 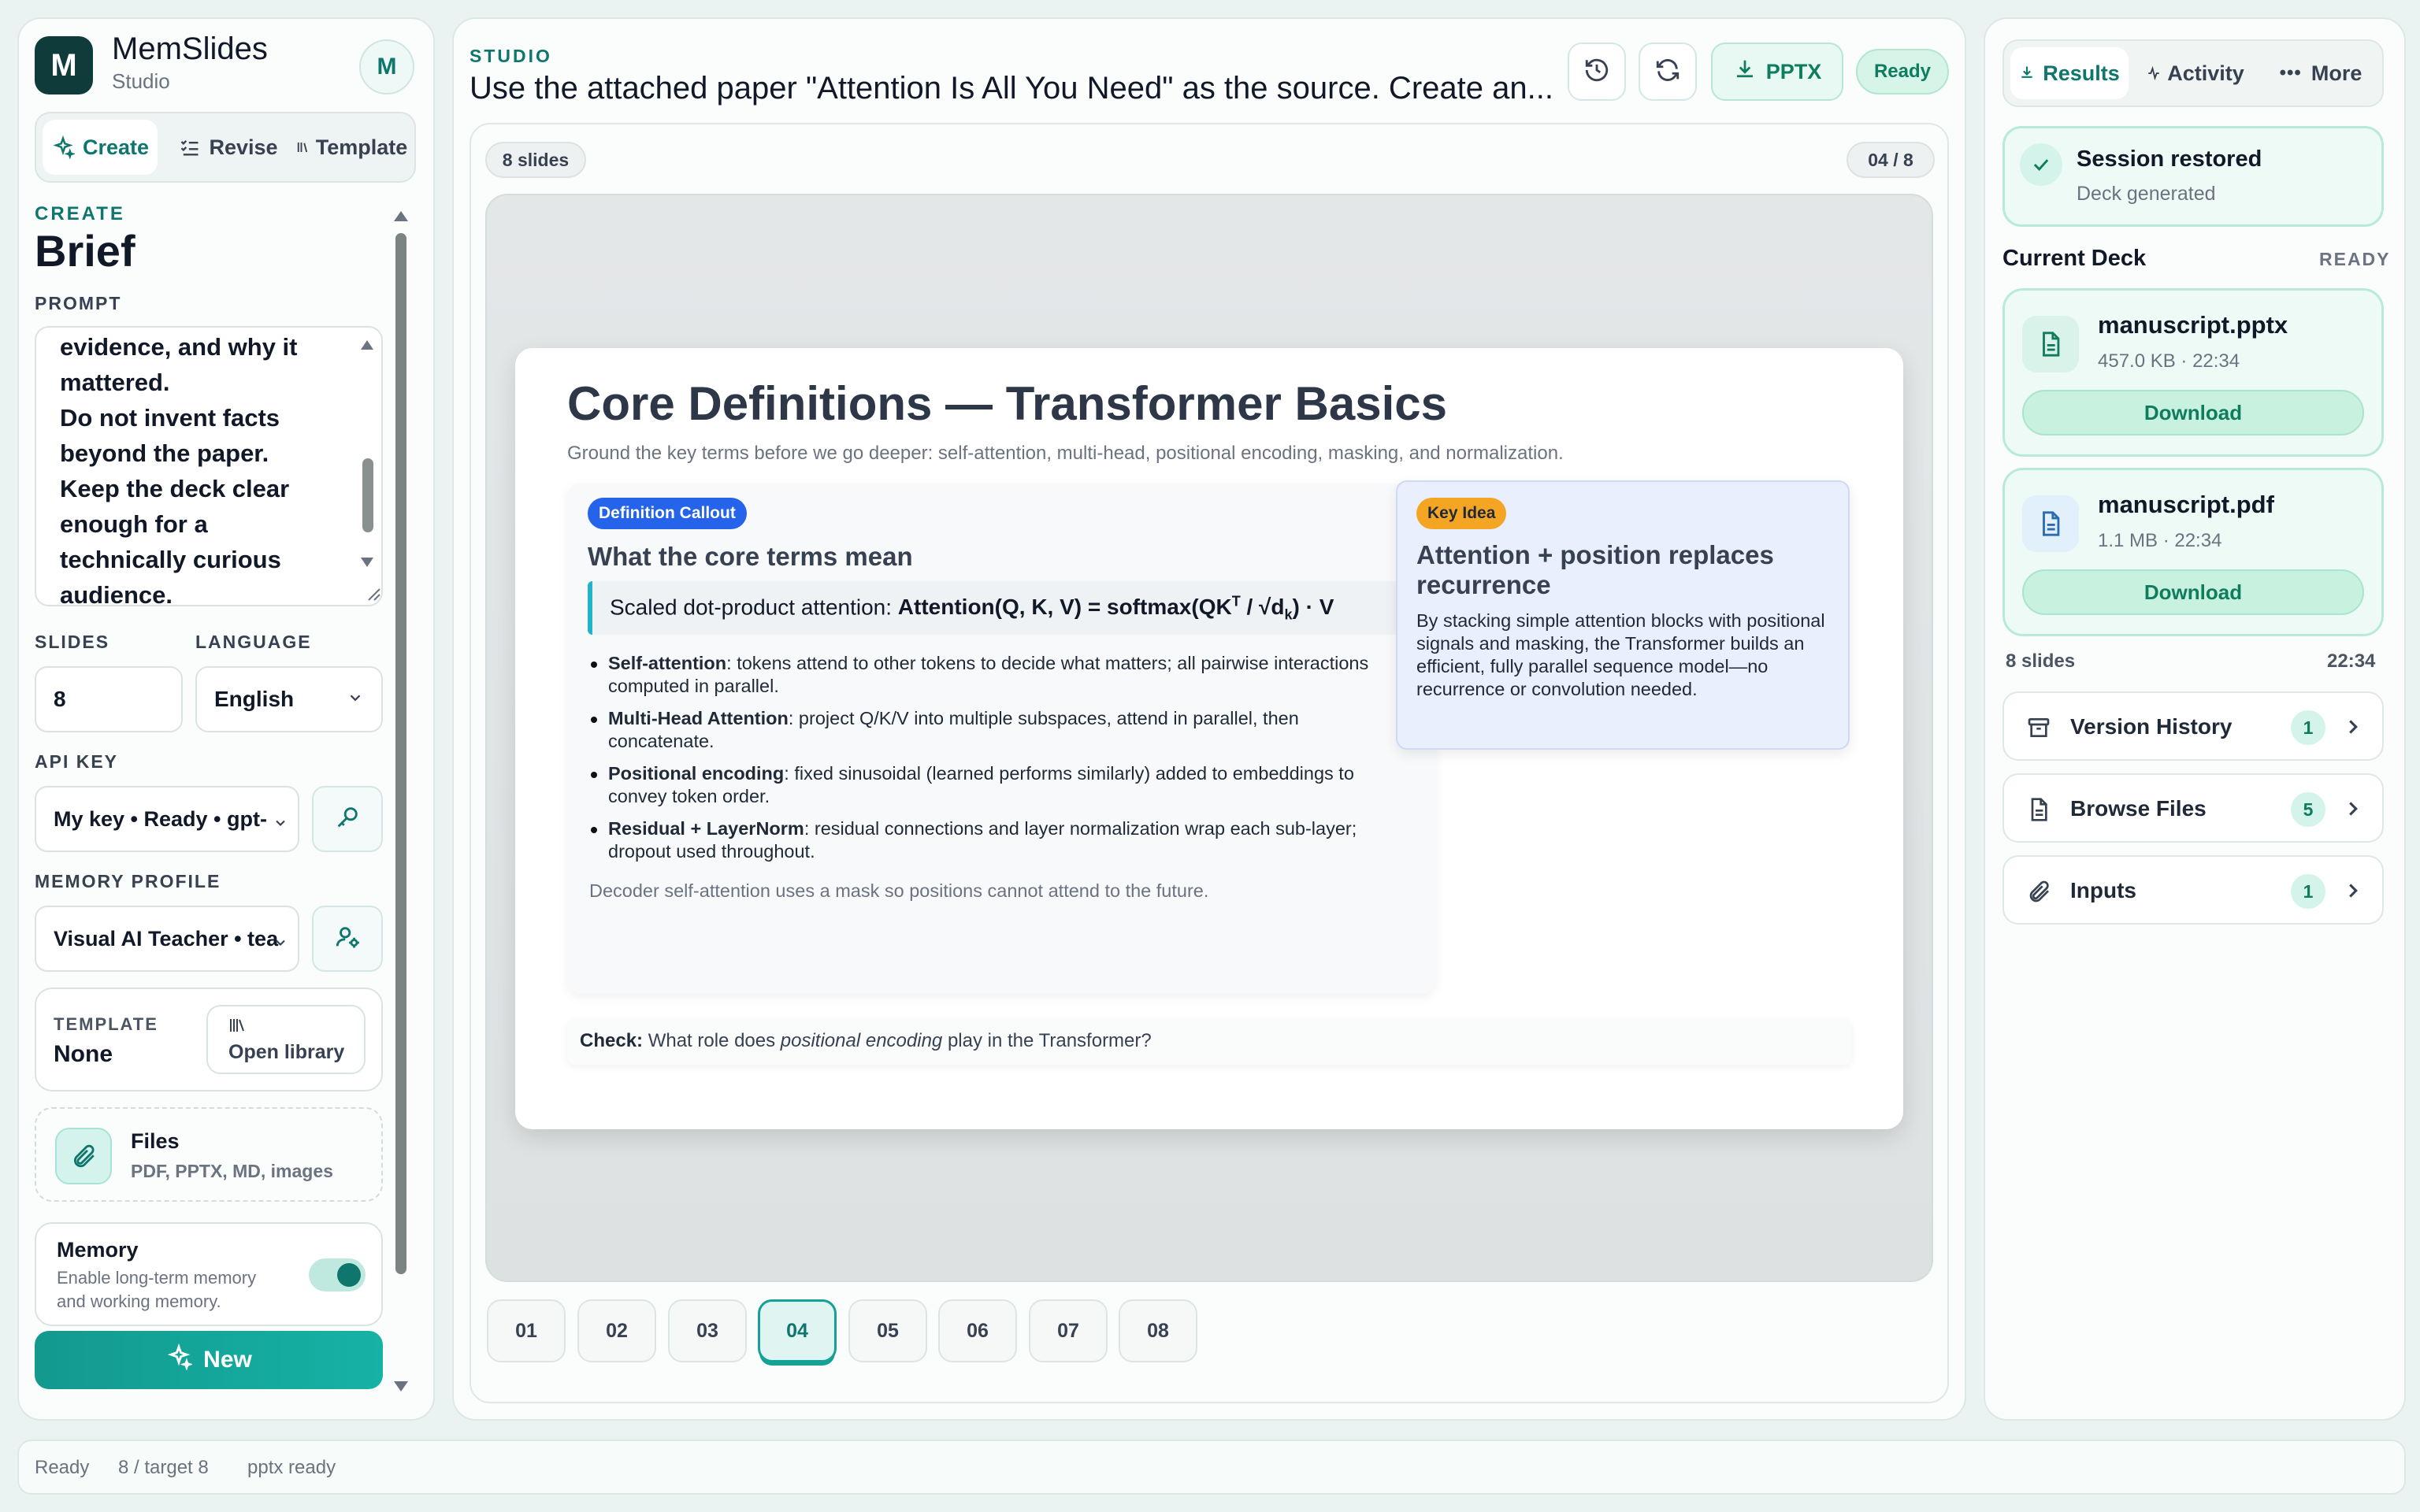 What do you see at coordinates (526, 1330) in the screenshot?
I see `slide-thumb-01: 01` at bounding box center [526, 1330].